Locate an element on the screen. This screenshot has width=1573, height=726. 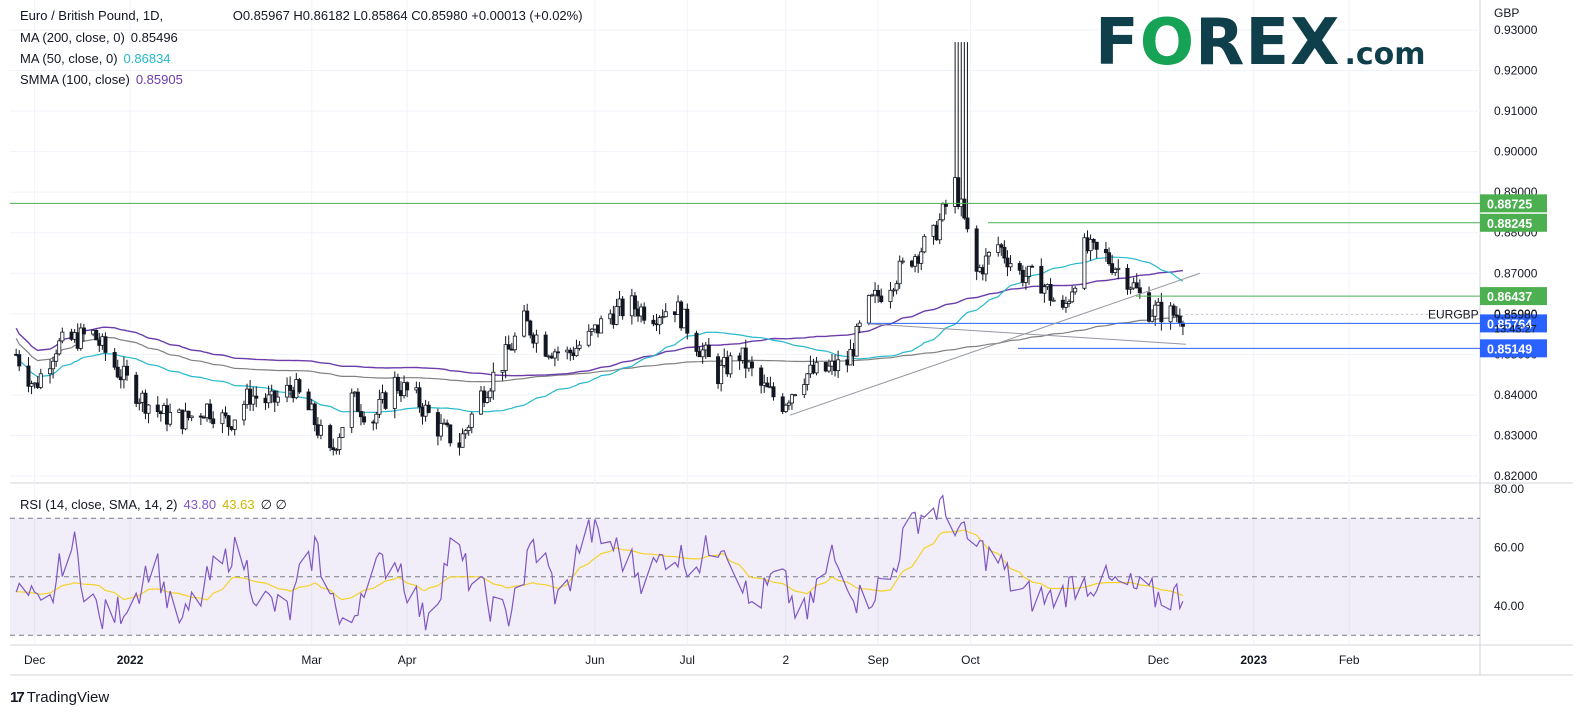
time-tick-label: Dec is located at coordinates (34, 660).